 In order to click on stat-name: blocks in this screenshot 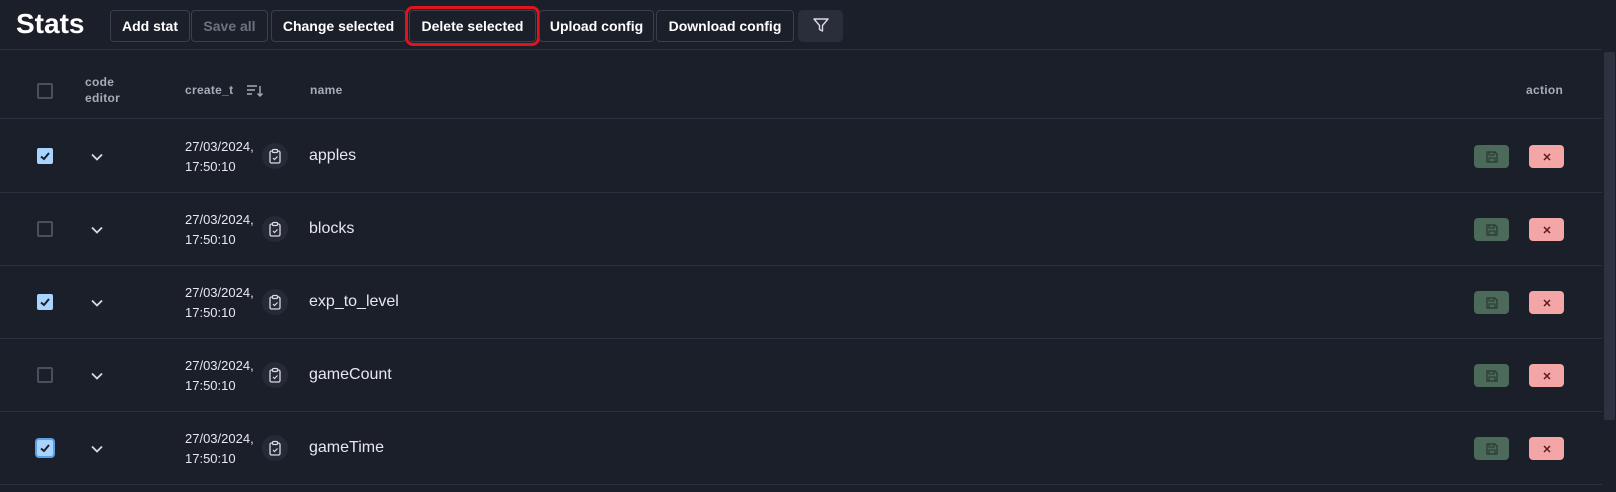, I will do `click(332, 228)`.